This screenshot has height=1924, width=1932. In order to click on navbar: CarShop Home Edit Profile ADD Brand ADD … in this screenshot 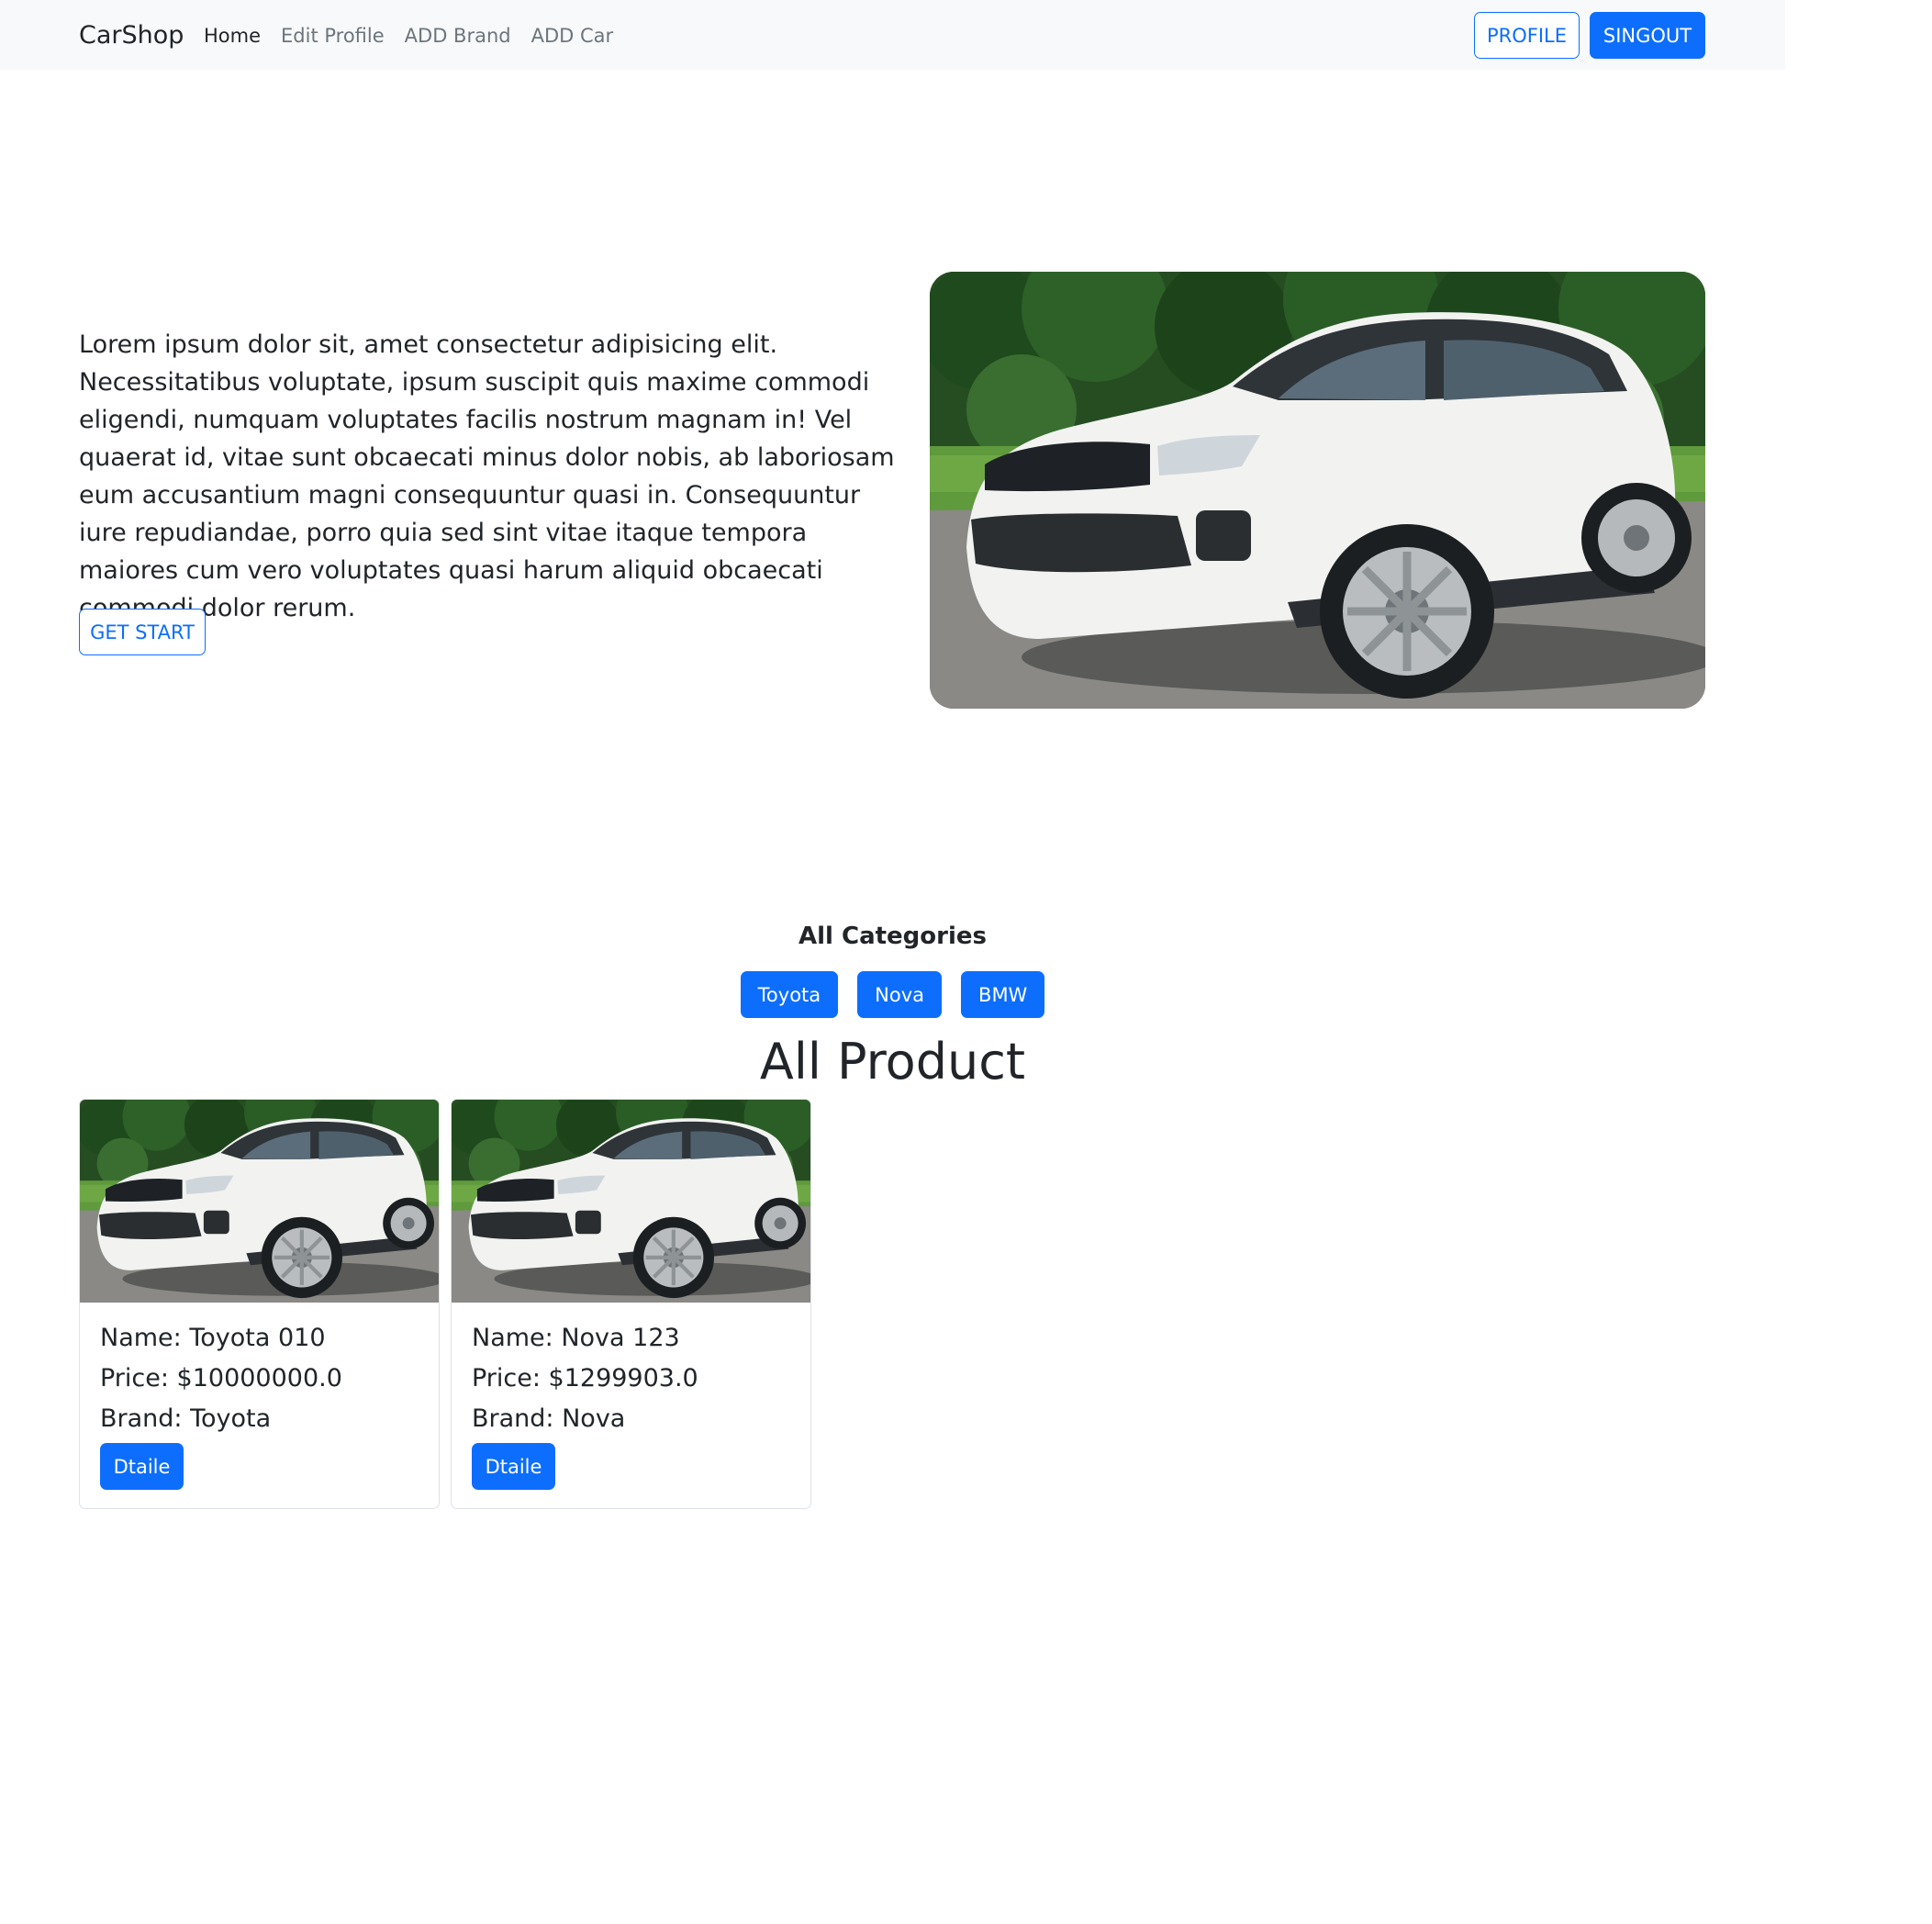, I will do `click(892, 35)`.